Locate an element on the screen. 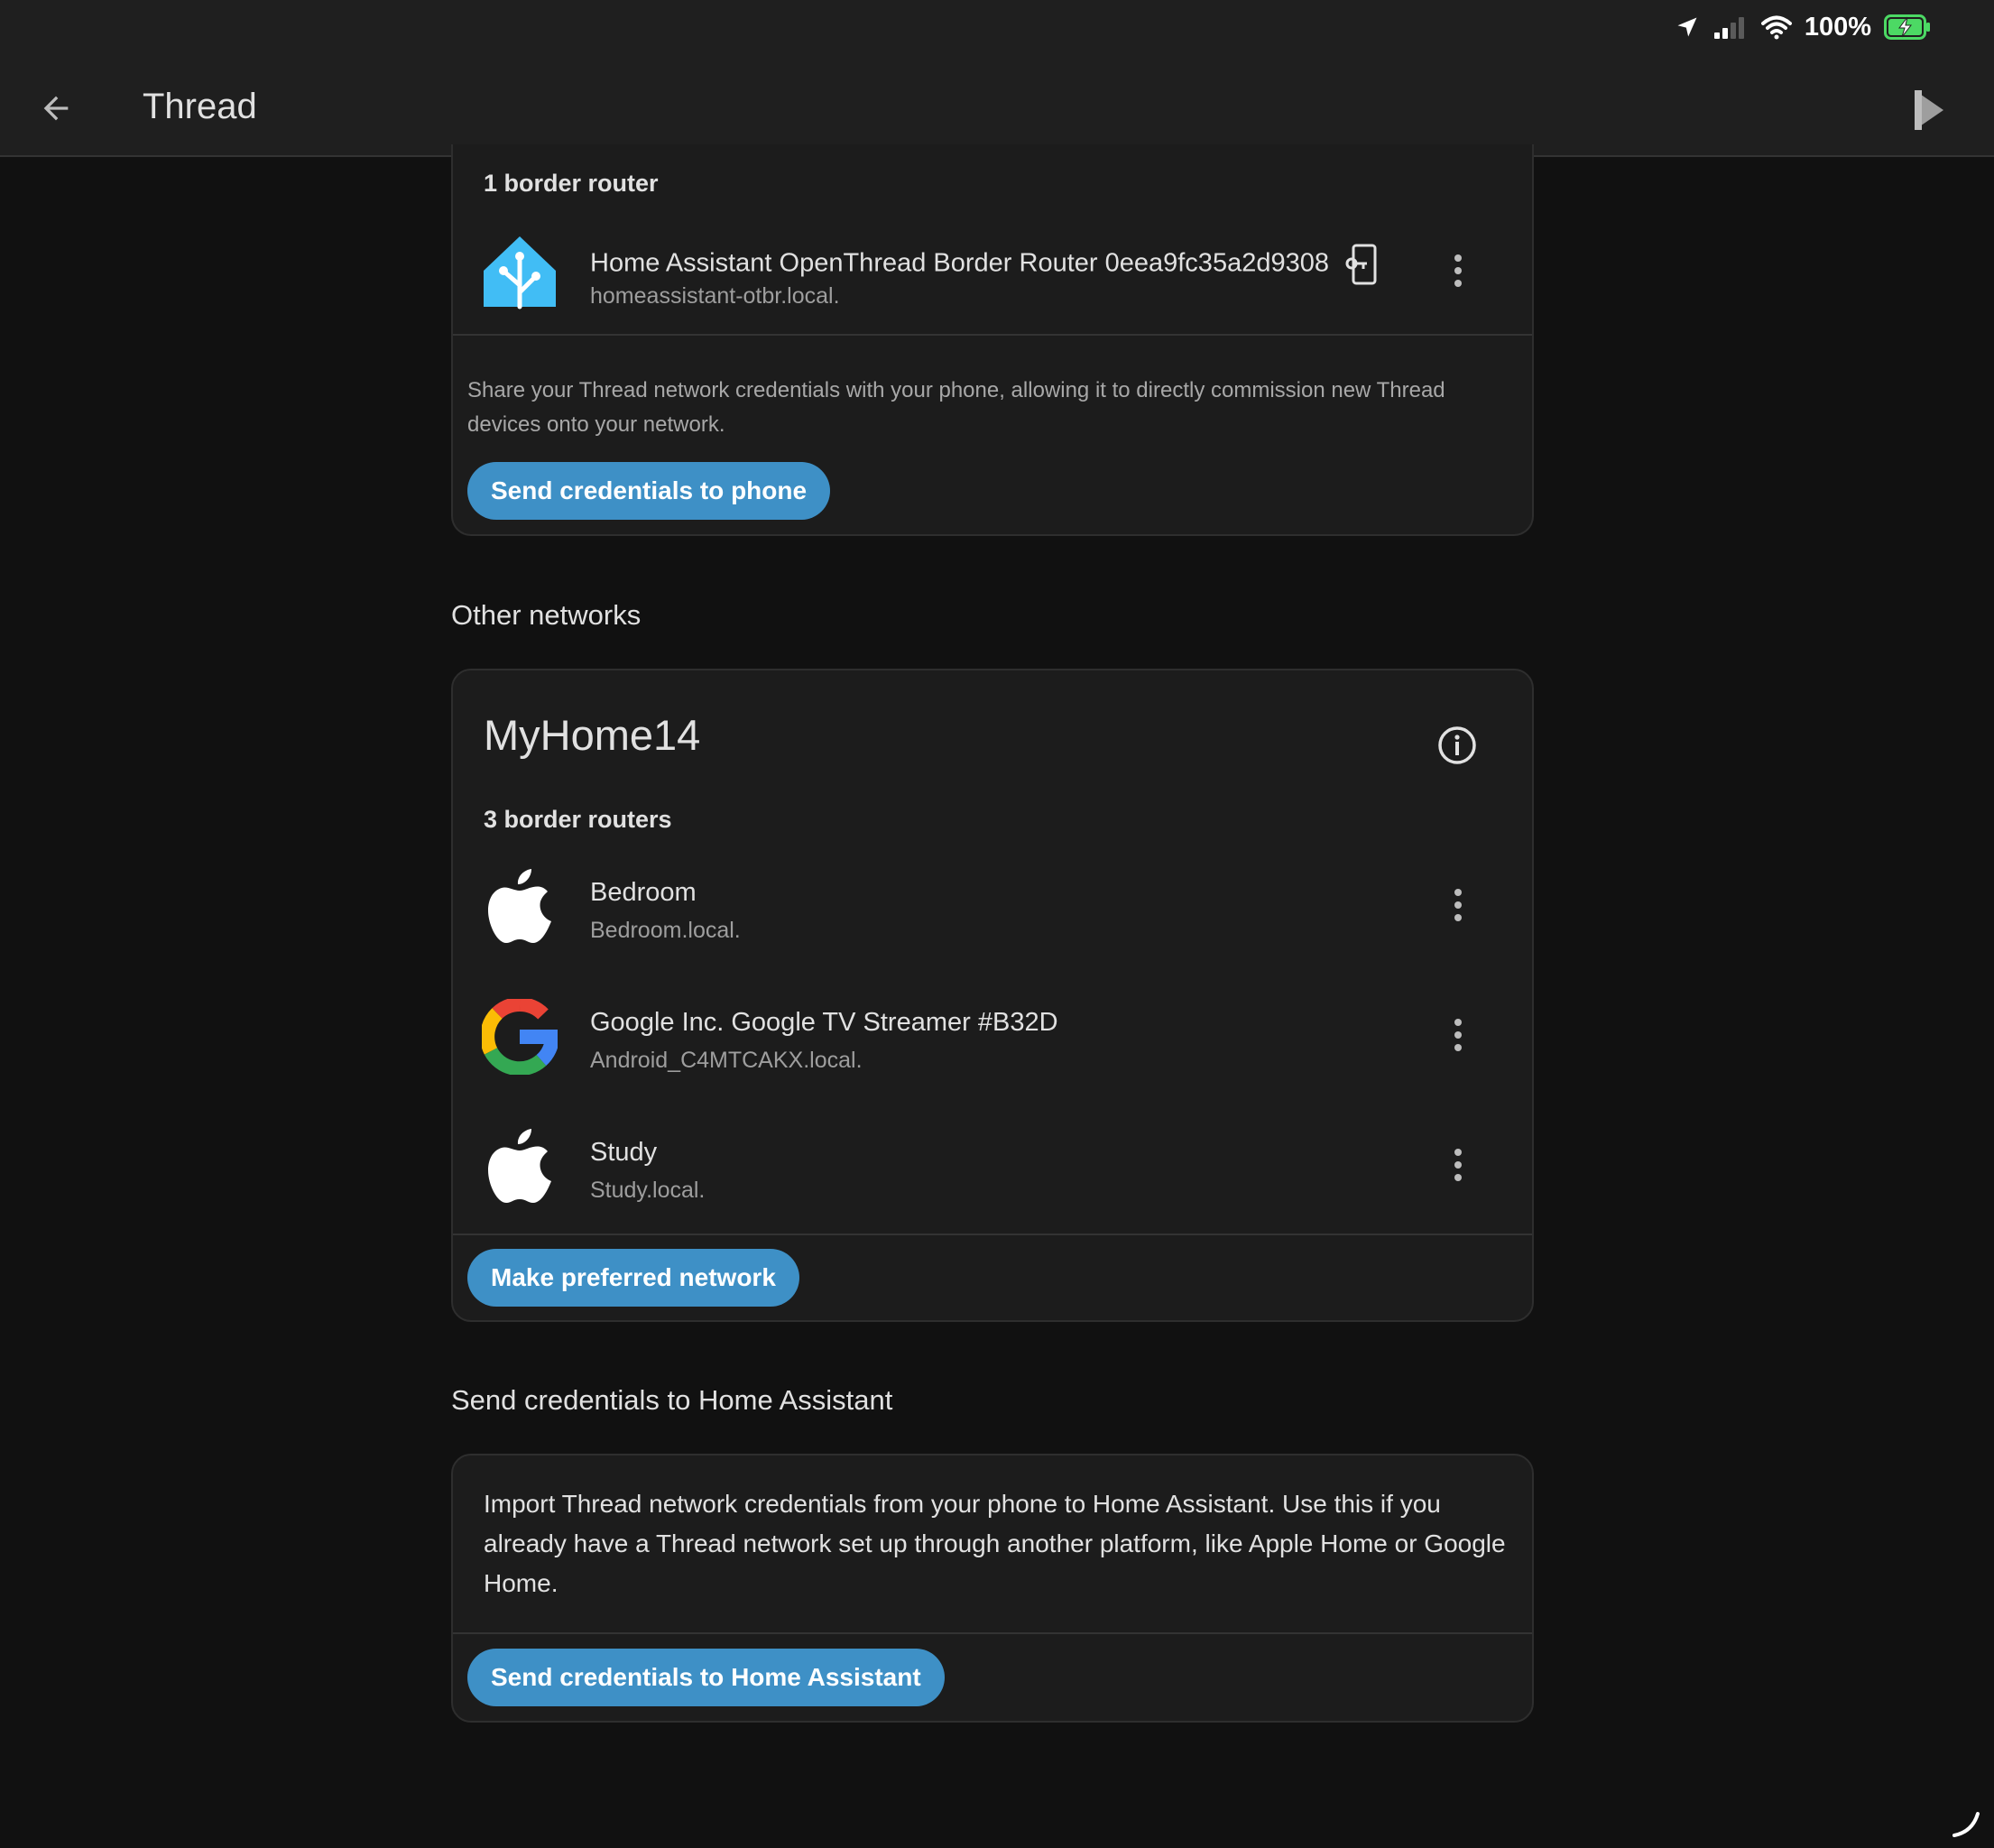  router-row: Study Study.local. is located at coordinates (992, 1165).